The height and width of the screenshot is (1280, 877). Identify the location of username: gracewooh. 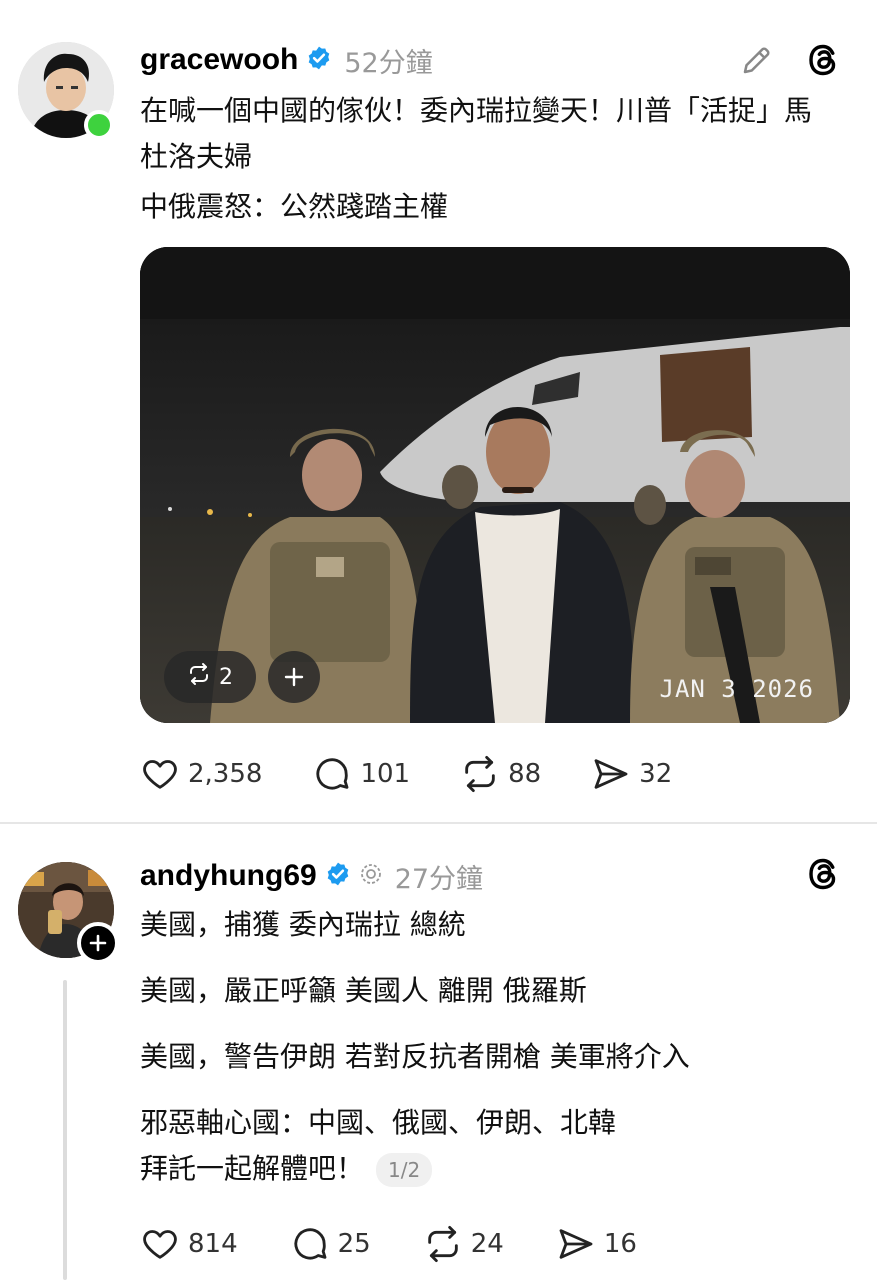
(219, 60).